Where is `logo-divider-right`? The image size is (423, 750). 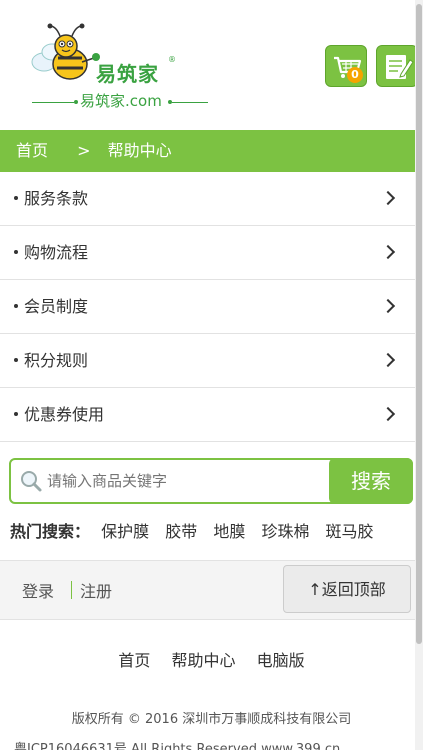 logo-divider-right is located at coordinates (190, 102).